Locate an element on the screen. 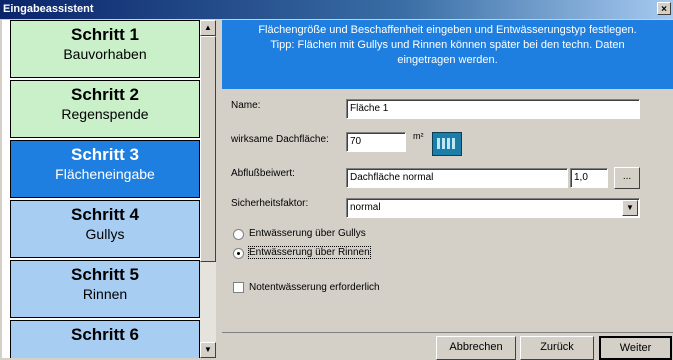  next-button: Weiter is located at coordinates (635, 348).